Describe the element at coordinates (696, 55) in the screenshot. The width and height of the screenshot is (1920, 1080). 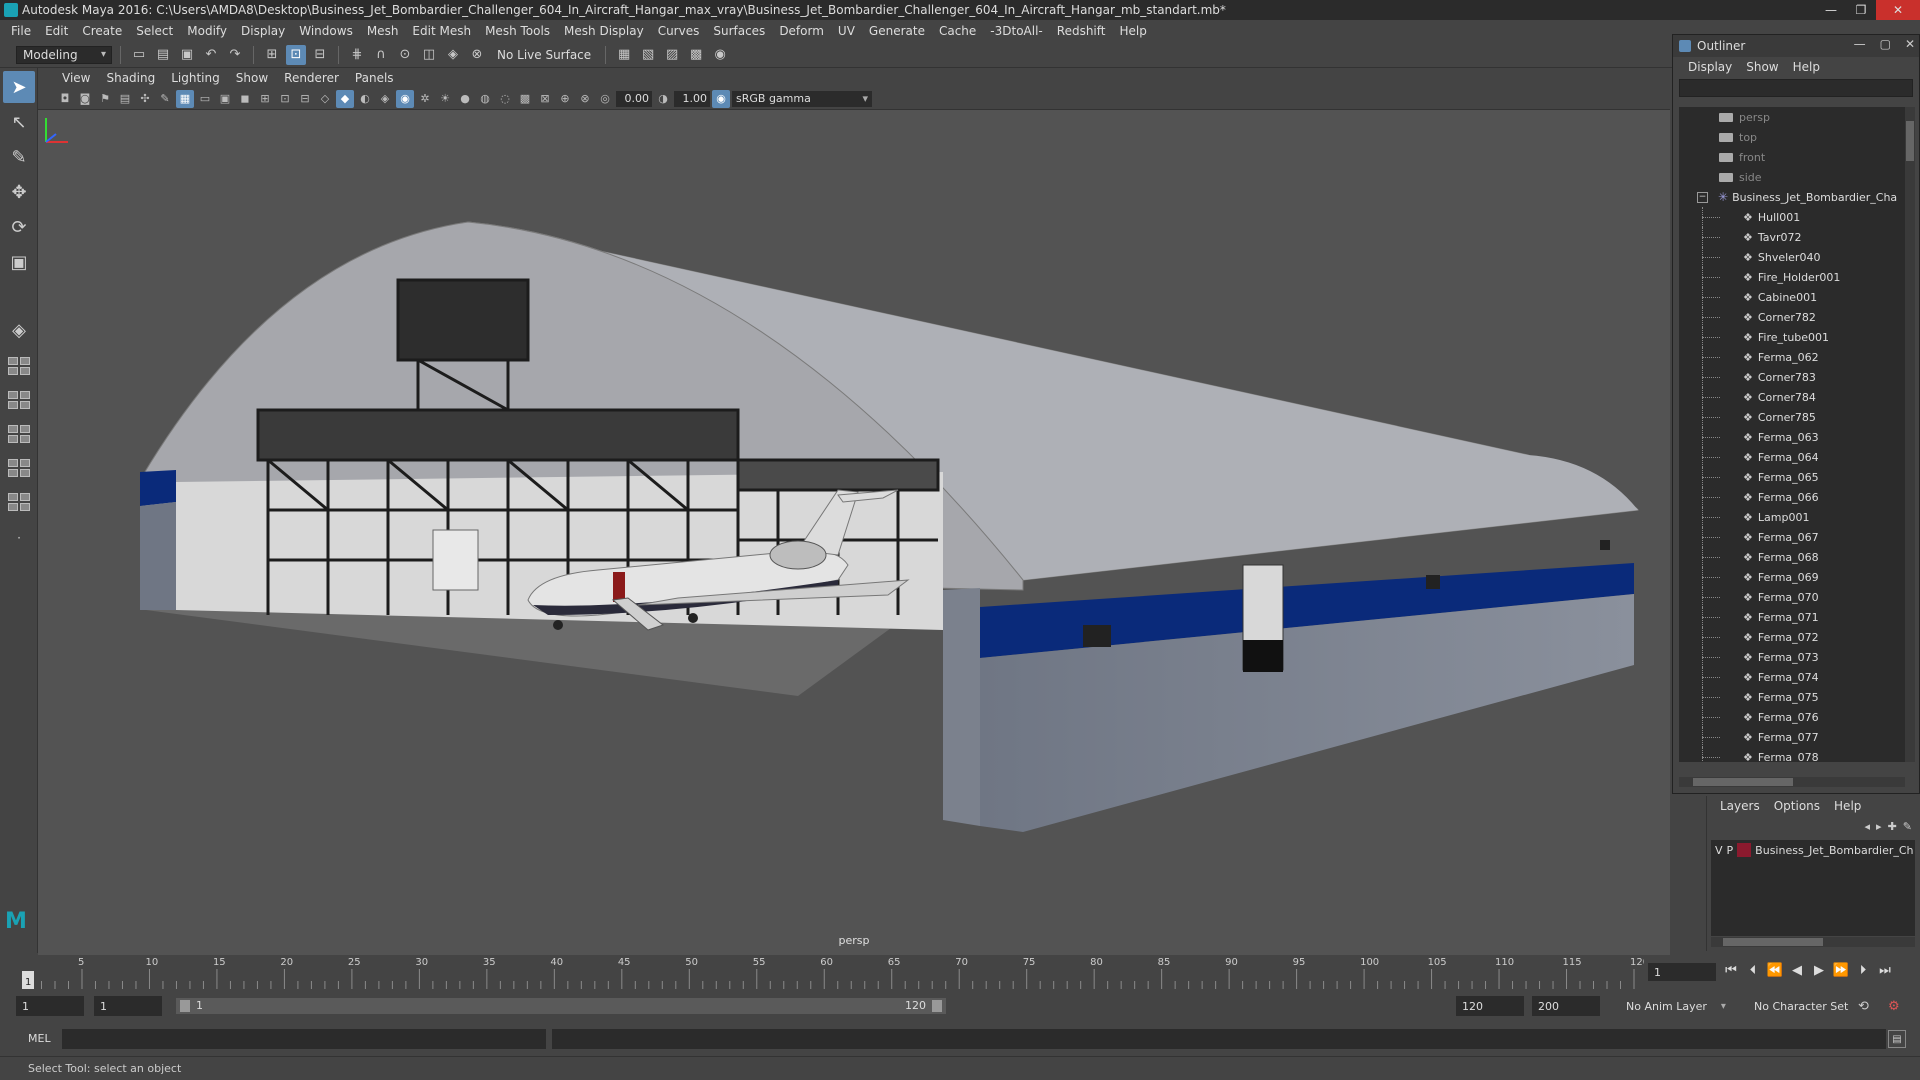
I see `render-view-icon: ▩` at that location.